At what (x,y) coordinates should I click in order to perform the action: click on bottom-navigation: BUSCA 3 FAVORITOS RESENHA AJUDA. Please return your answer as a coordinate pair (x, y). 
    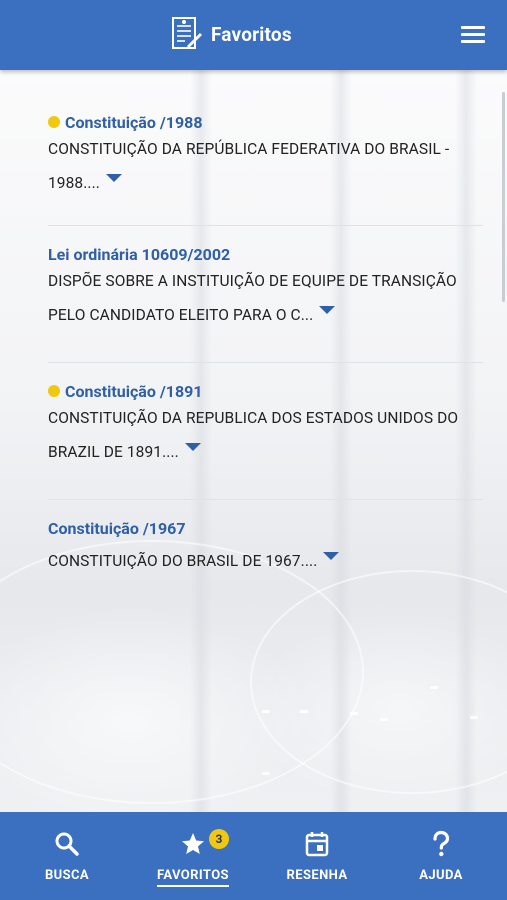
    Looking at the image, I should click on (253, 856).